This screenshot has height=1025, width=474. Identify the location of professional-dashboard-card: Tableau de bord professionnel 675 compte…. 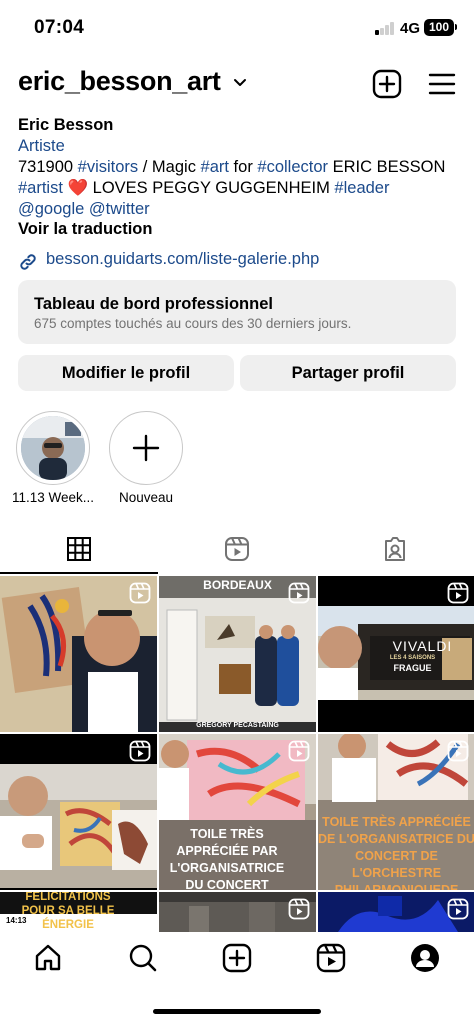
(237, 312).